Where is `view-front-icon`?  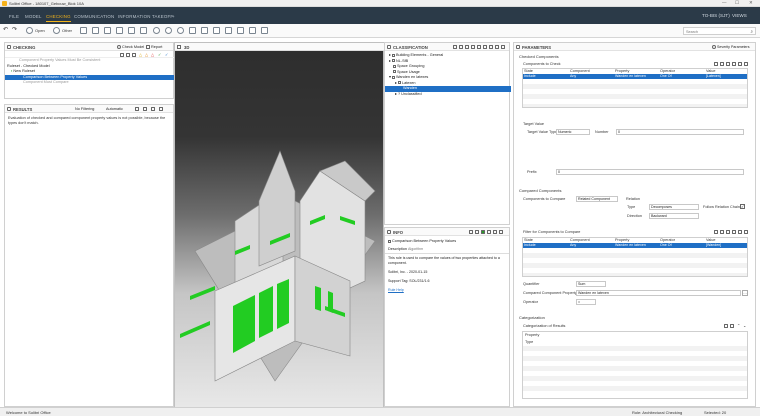
view-front-icon is located at coordinates (192, 30).